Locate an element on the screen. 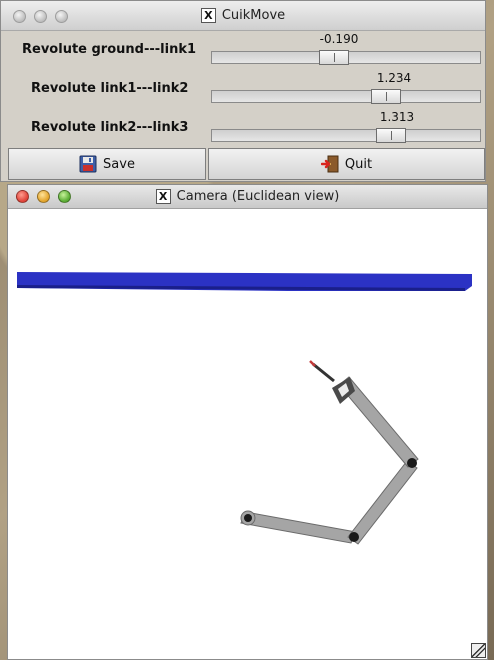 The image size is (494, 660). save-button: Save is located at coordinates (107, 164).